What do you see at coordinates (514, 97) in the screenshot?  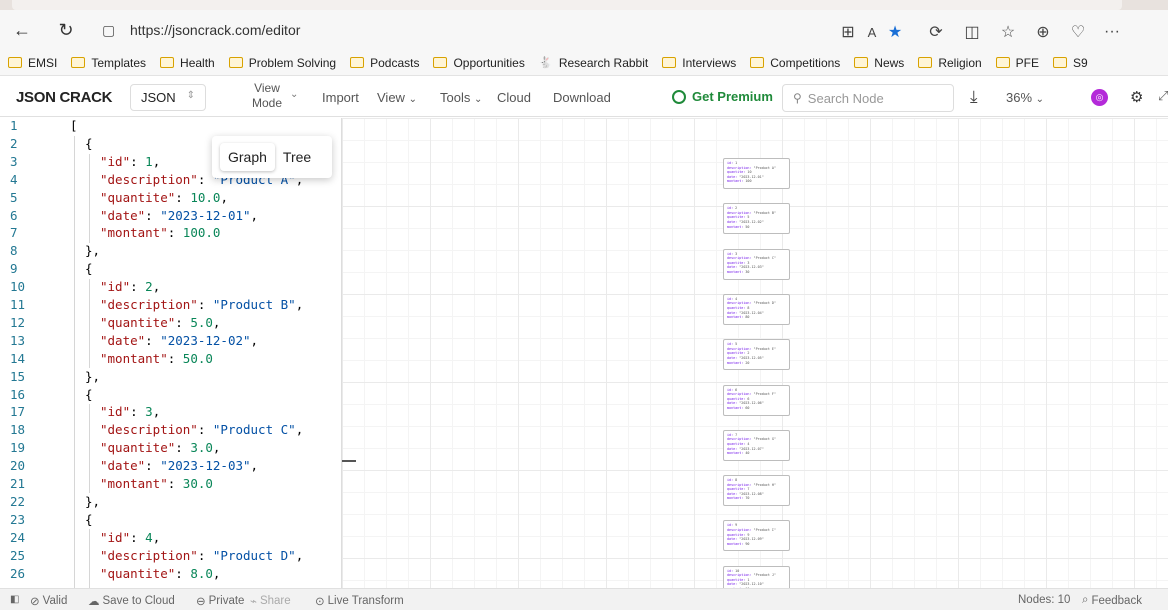 I see `cloud-button: Cloud` at bounding box center [514, 97].